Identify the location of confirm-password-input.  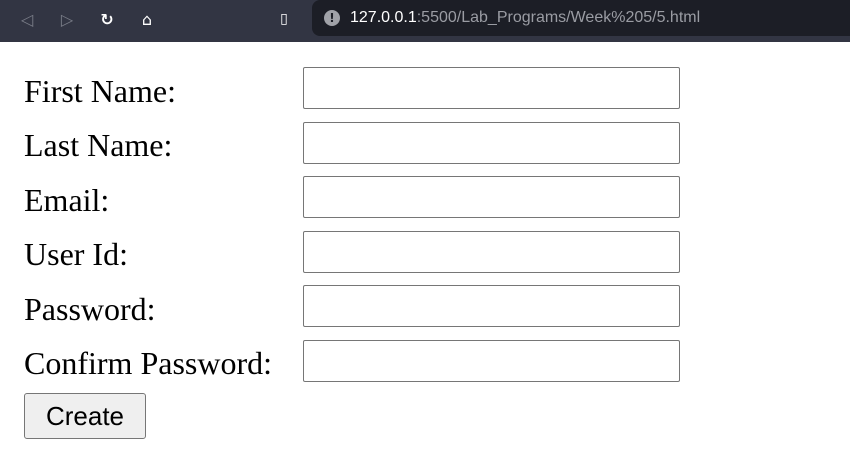
(491, 360).